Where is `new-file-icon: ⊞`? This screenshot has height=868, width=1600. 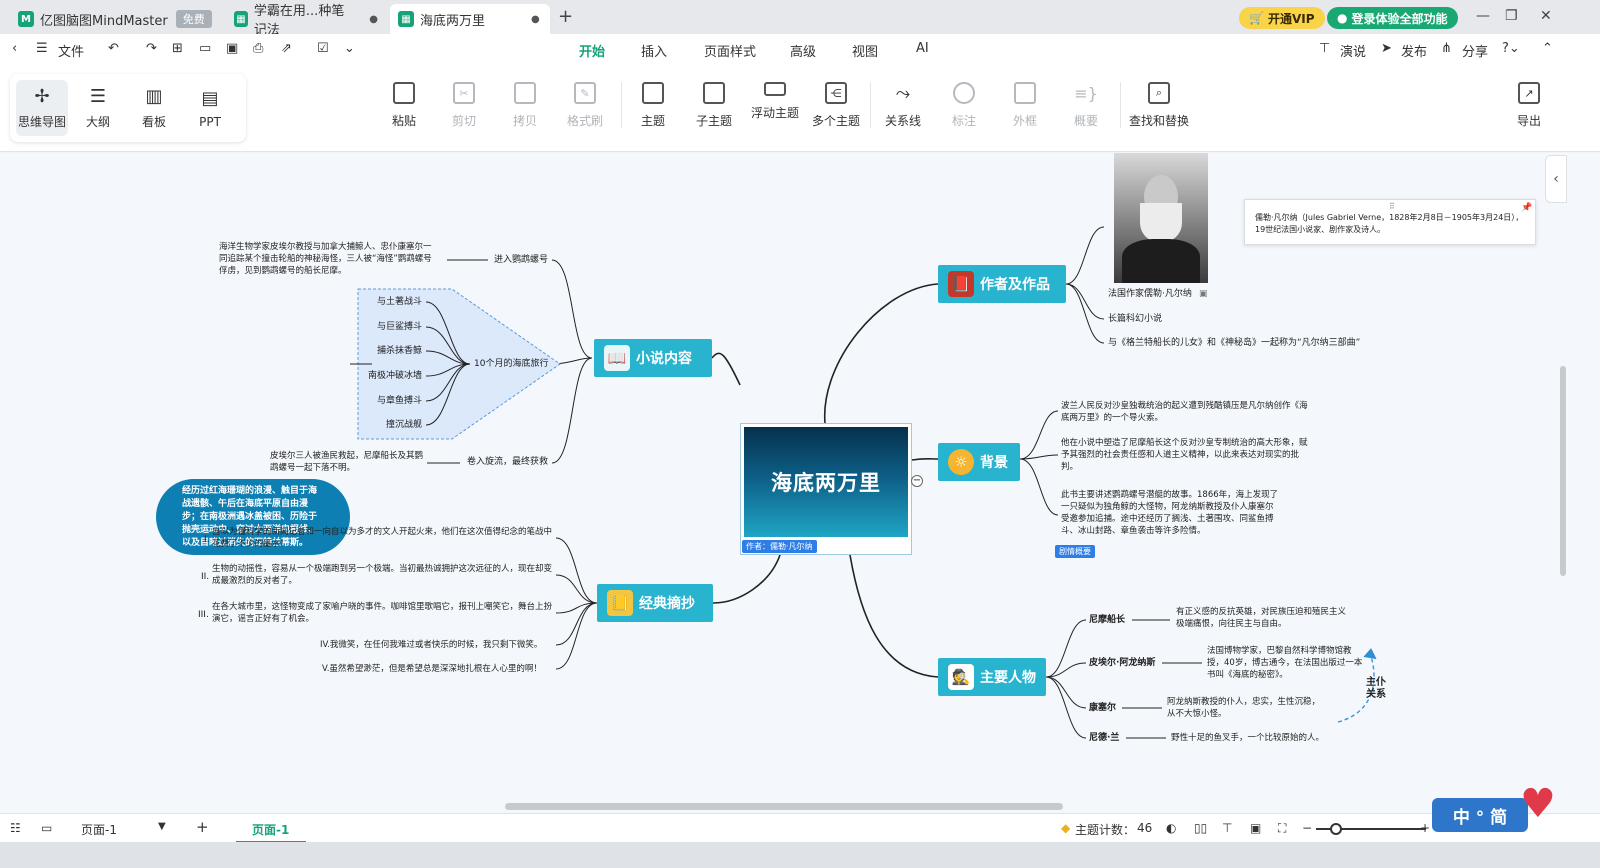
new-file-icon: ⊞ is located at coordinates (177, 48).